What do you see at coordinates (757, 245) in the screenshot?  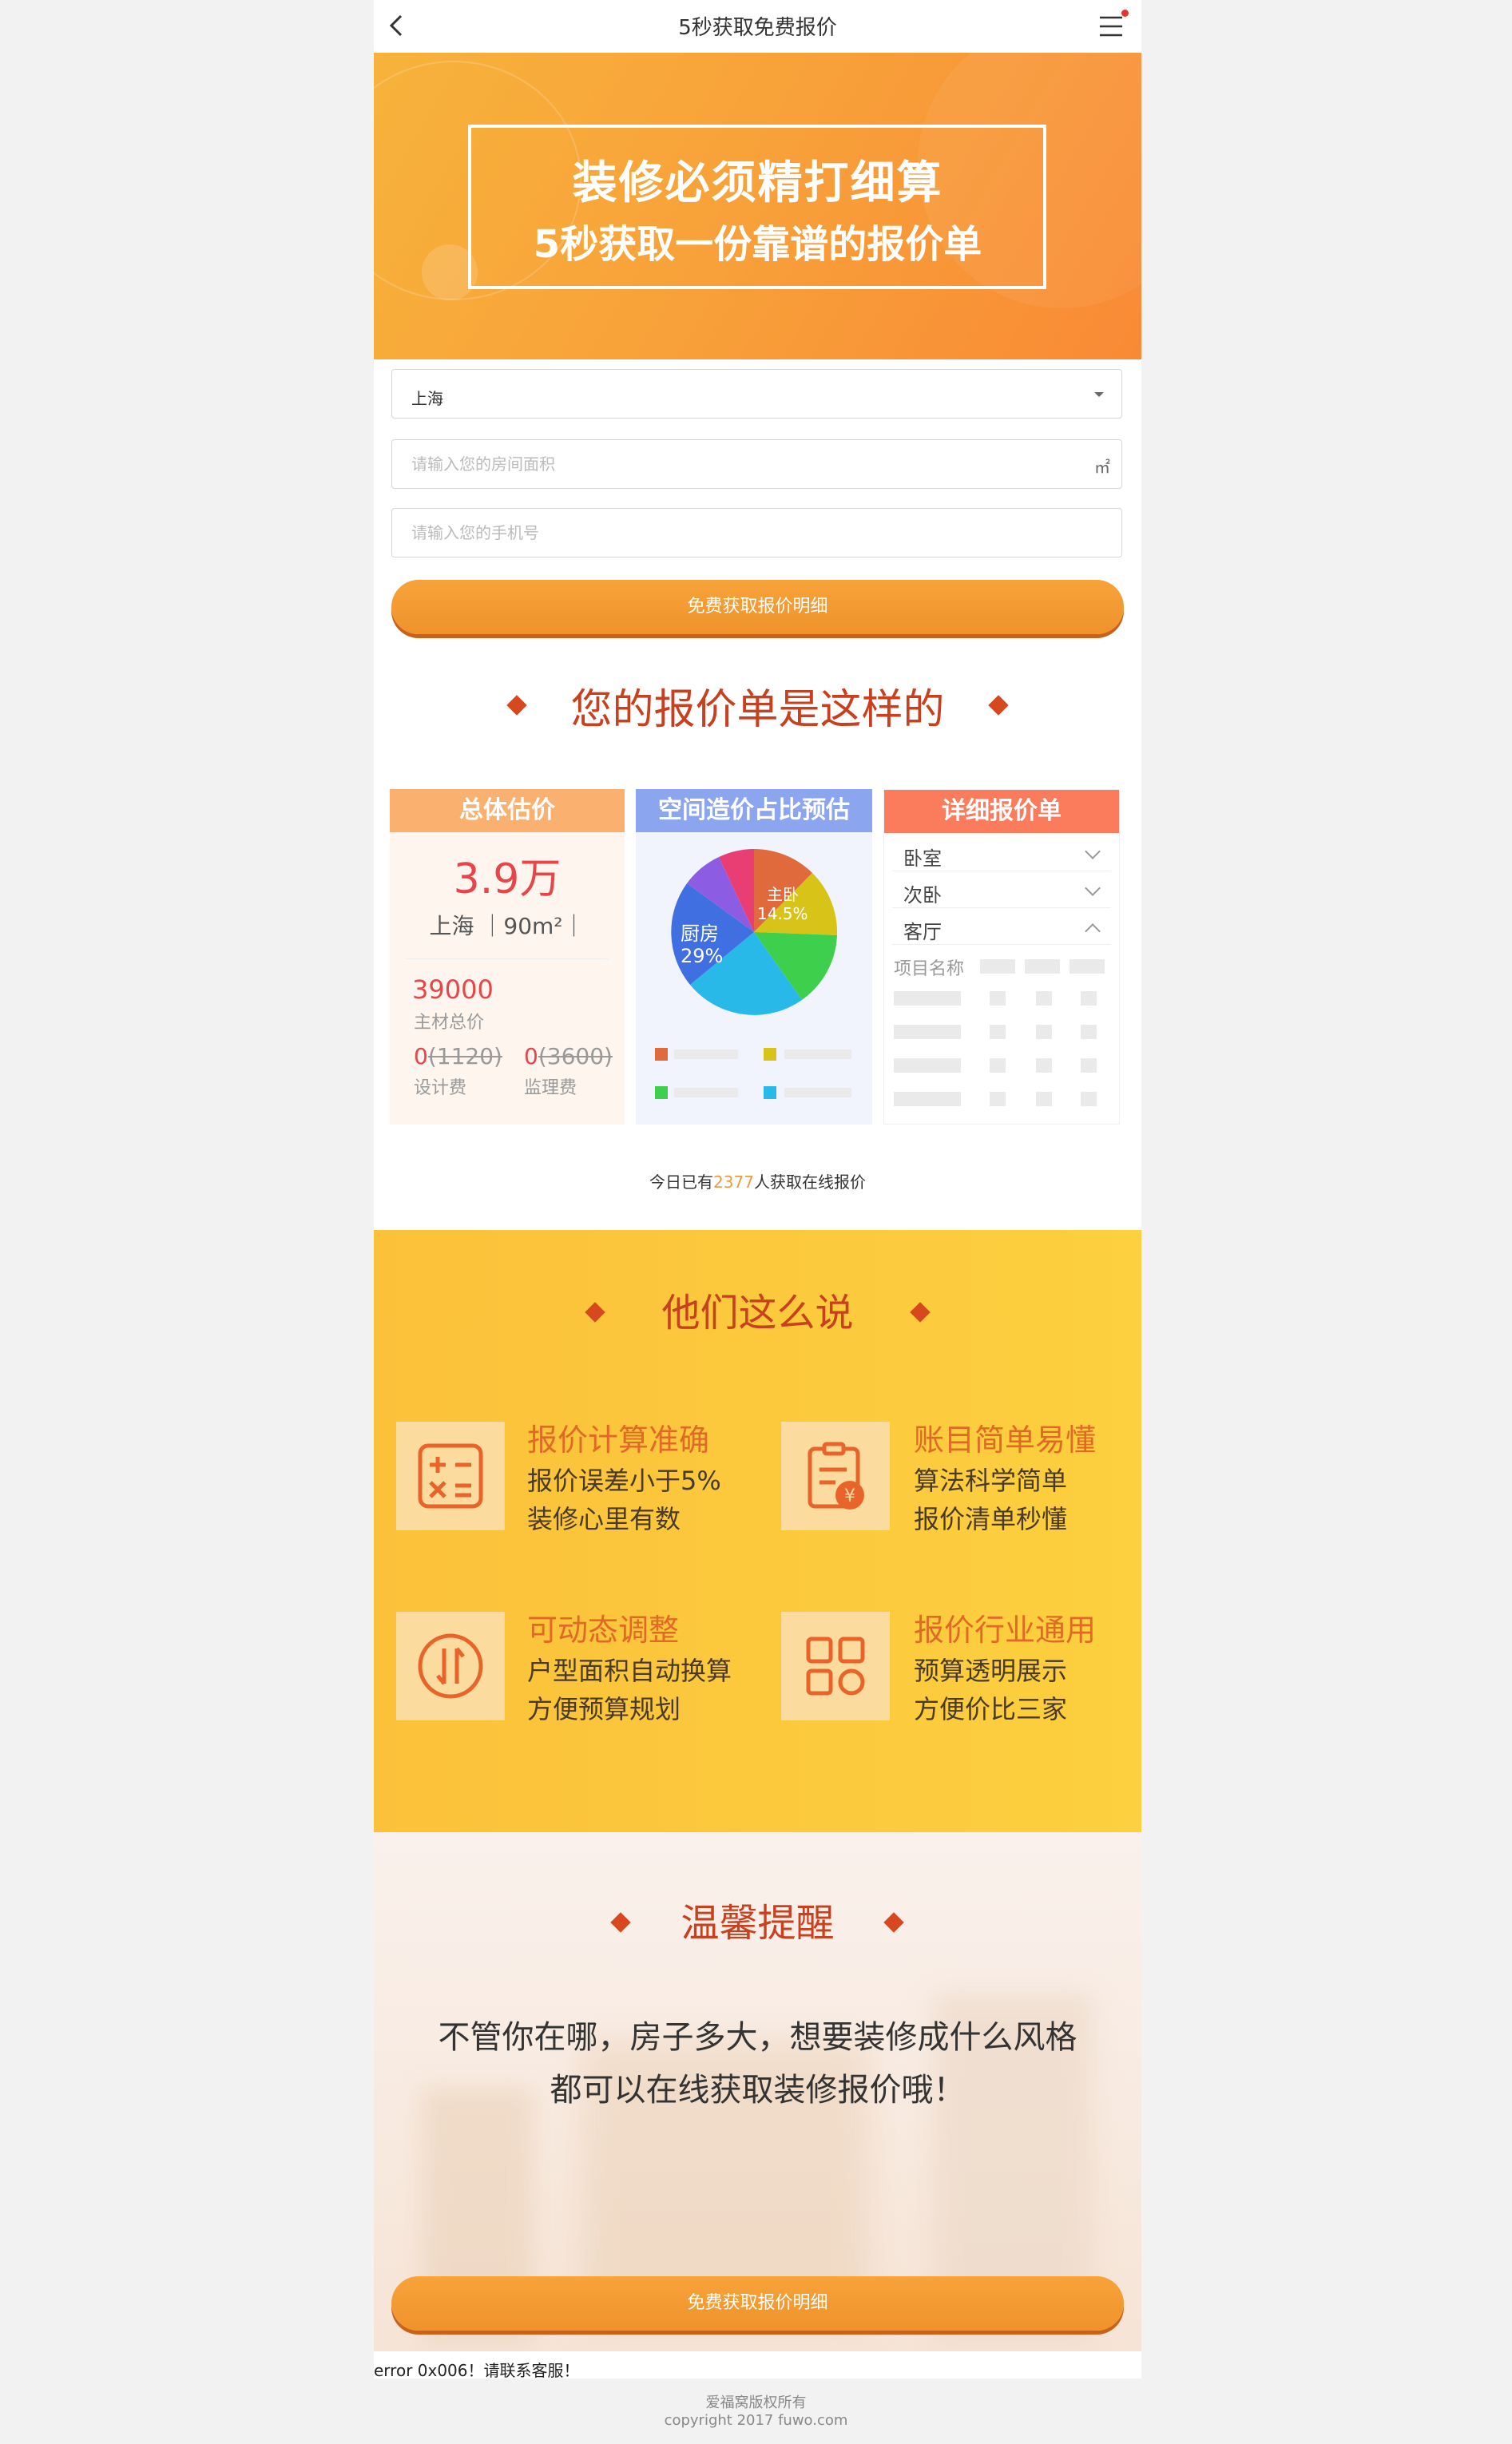 I see `banner-subheadline: 5秒获取一份靠谱的报价单` at bounding box center [757, 245].